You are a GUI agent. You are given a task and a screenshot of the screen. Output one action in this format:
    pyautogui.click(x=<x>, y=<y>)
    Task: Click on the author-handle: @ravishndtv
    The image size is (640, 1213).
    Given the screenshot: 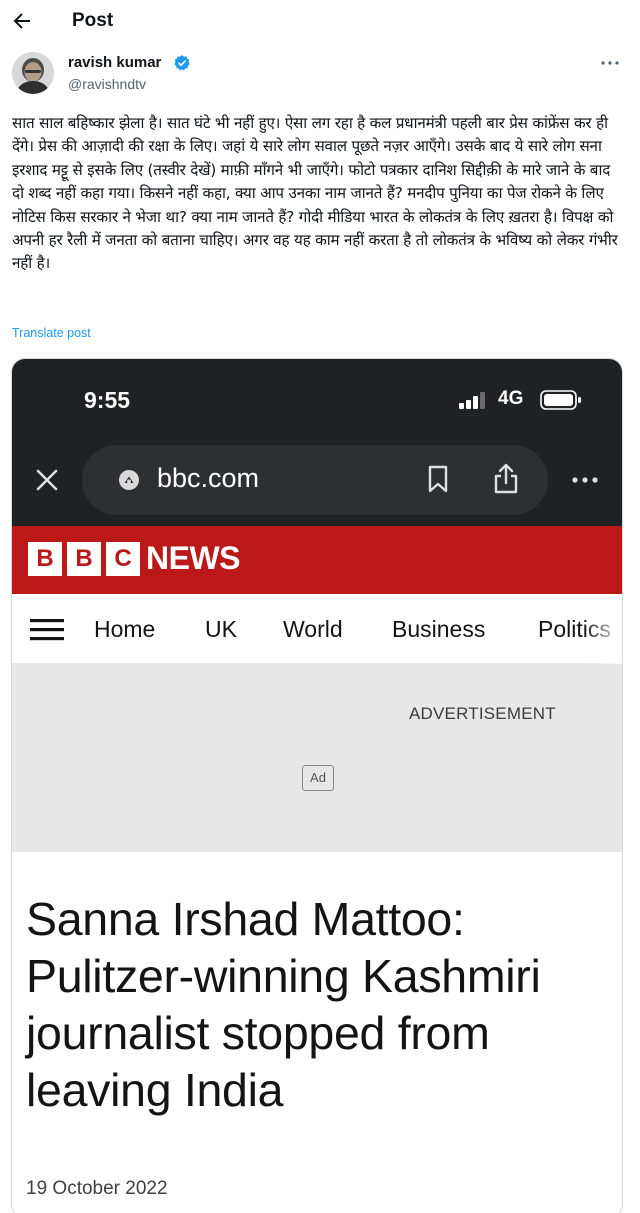 What is the action you would take?
    pyautogui.click(x=107, y=84)
    